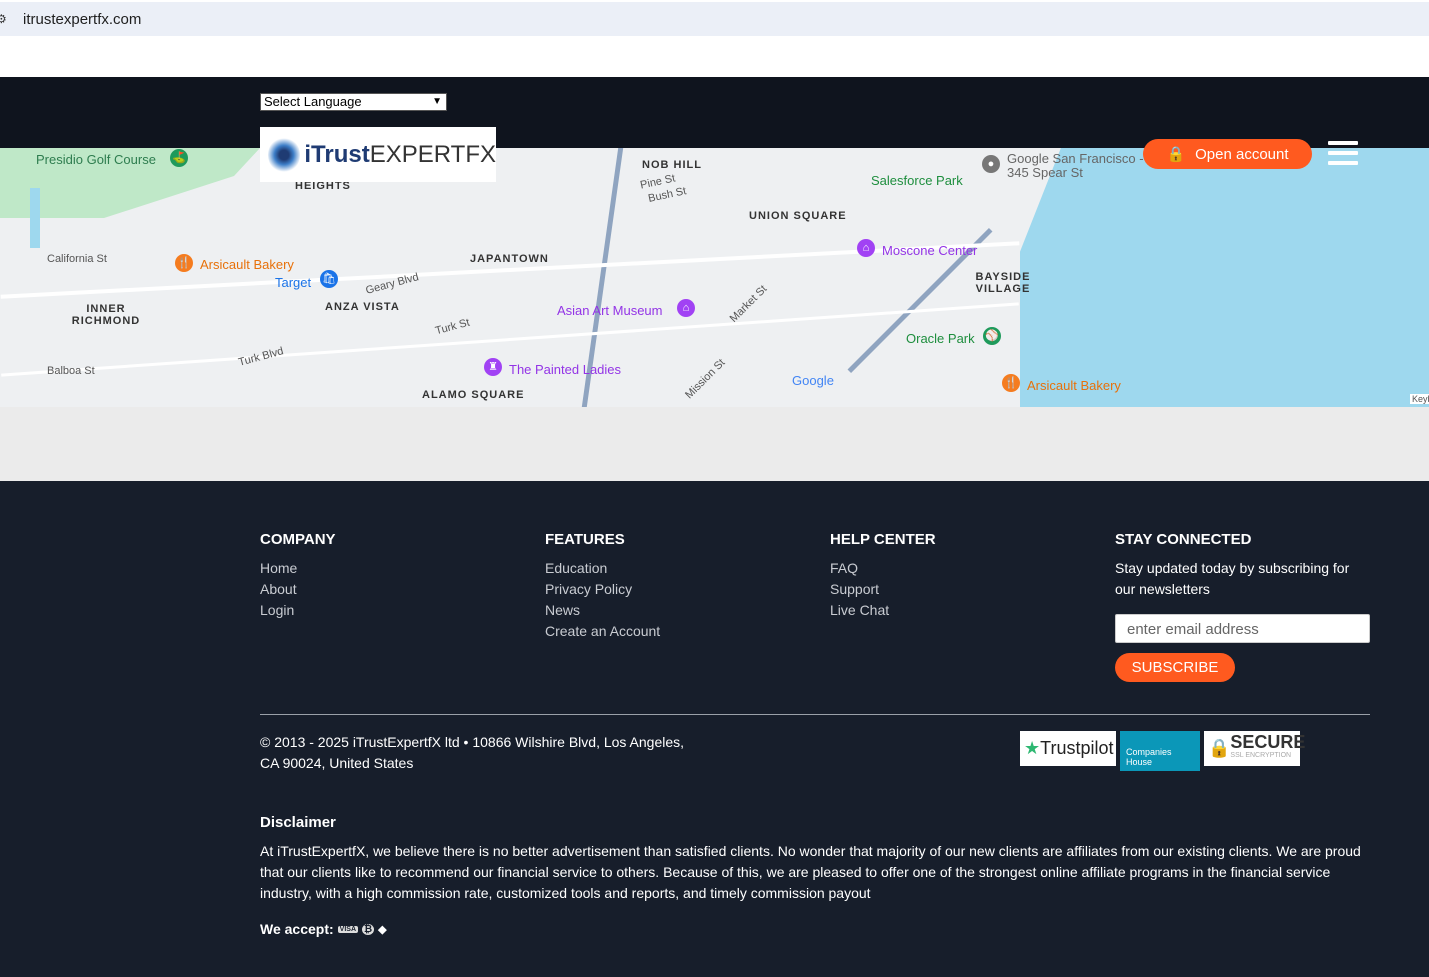 This screenshot has width=1429, height=977. I want to click on map-label: ANZA VISTA, so click(362, 307).